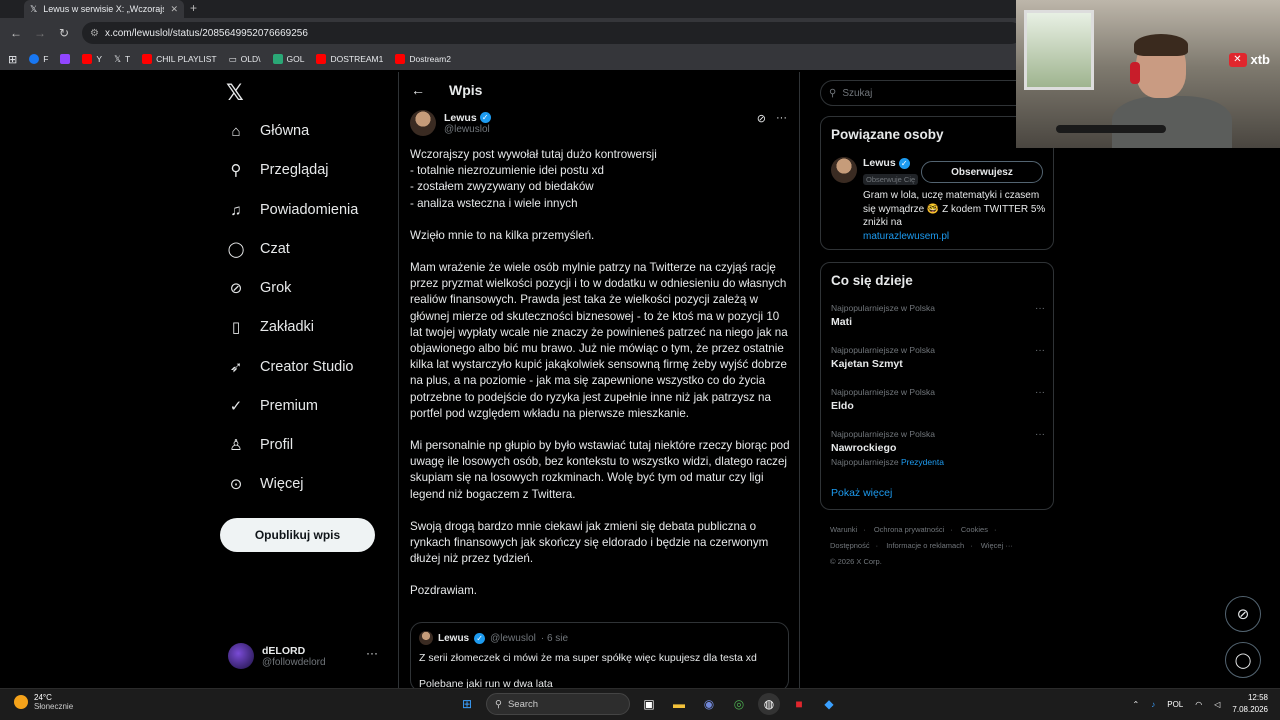  What do you see at coordinates (502, 235) in the screenshot?
I see `post-paragraph: Wzięło mnie to na kilka przemyśleń.` at bounding box center [502, 235].